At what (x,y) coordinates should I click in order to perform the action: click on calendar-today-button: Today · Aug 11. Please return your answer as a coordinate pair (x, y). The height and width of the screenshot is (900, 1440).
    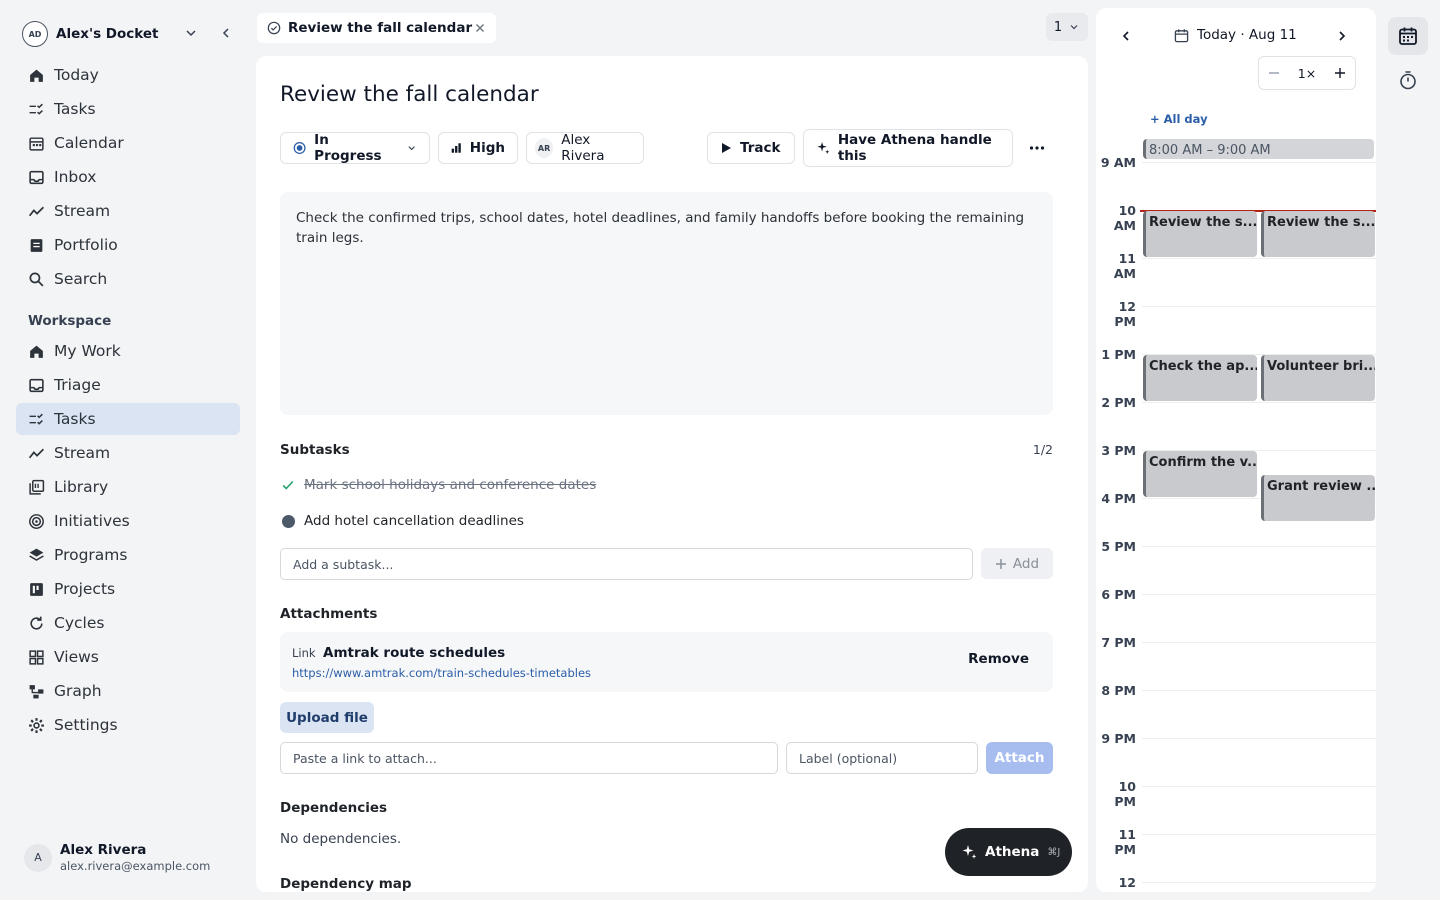
    Looking at the image, I should click on (1235, 35).